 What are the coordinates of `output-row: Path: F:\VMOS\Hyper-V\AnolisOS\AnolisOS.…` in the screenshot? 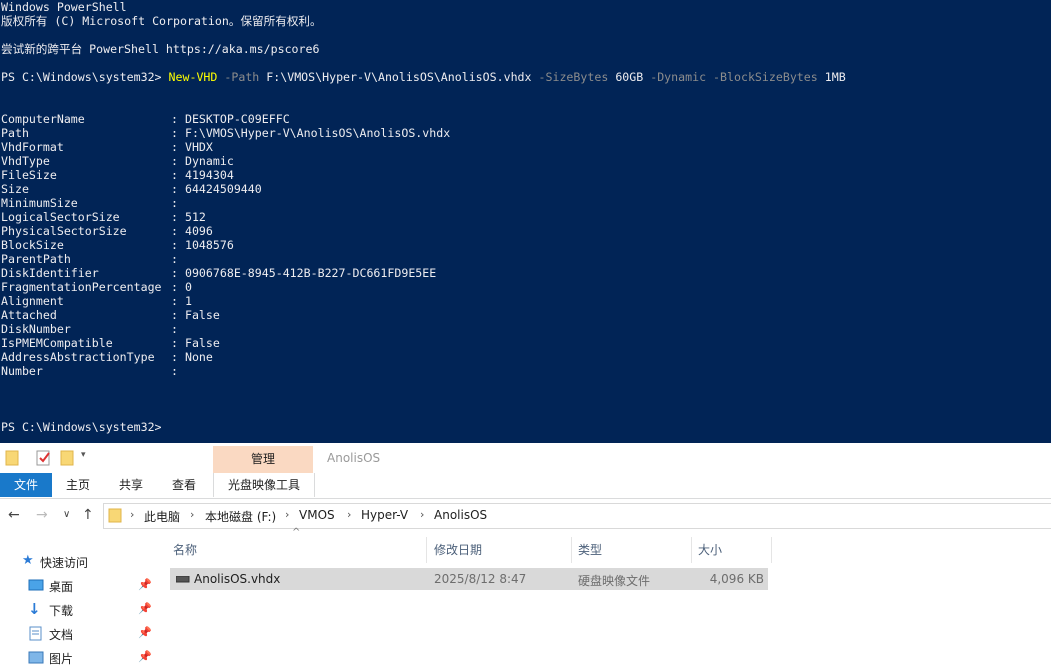 It's located at (226, 133).